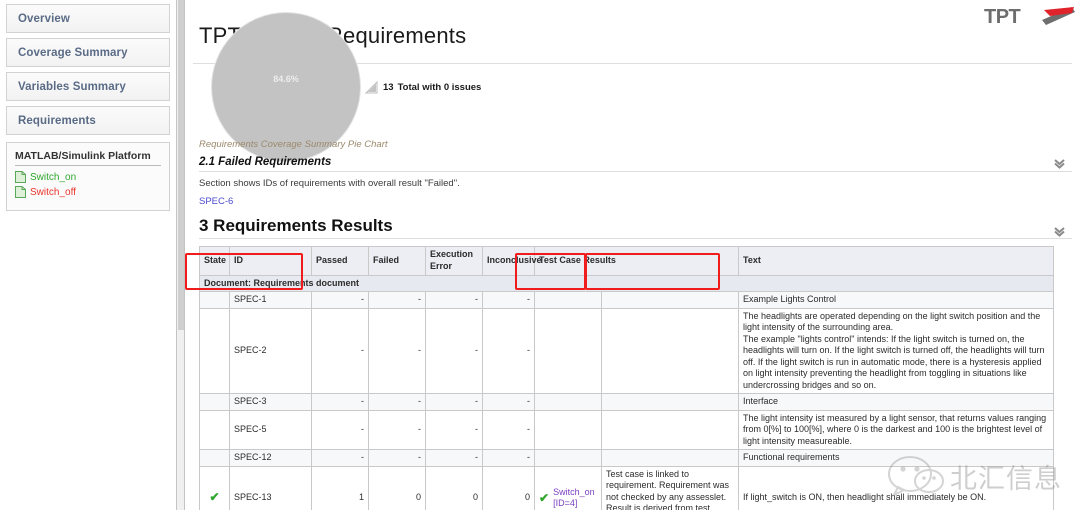 The height and width of the screenshot is (510, 1080). I want to click on cell-id: SPEC-13, so click(270, 487).